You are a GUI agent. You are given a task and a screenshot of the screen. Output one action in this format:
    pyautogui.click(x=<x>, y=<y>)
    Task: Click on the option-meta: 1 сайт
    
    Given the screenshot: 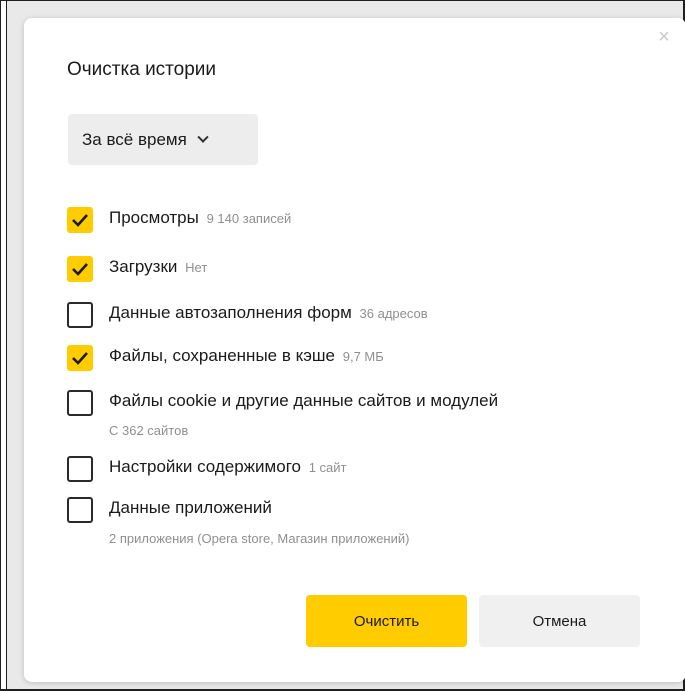 What is the action you would take?
    pyautogui.click(x=327, y=467)
    